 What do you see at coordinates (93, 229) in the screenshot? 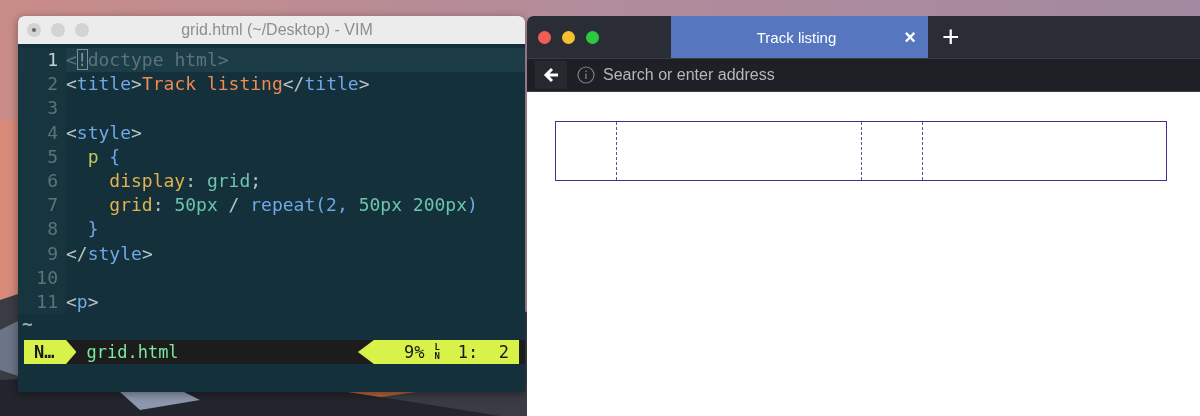
I see `code-line: }` at bounding box center [93, 229].